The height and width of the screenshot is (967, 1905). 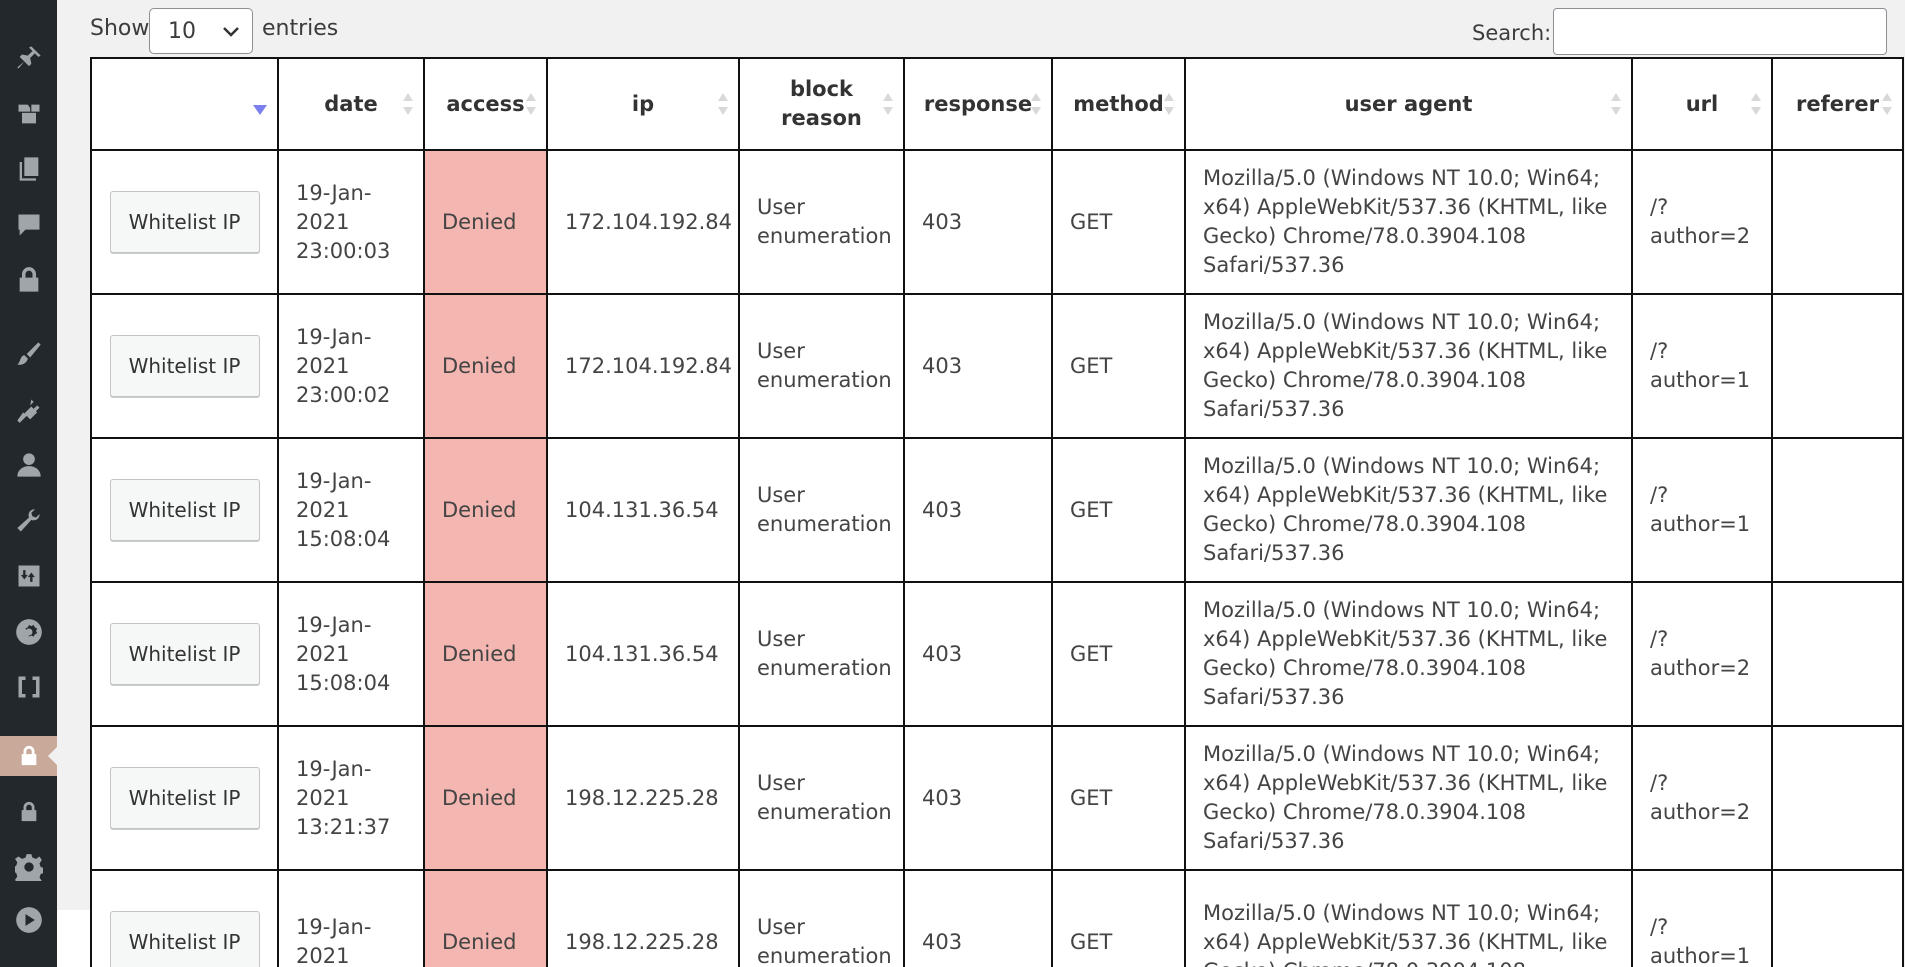 What do you see at coordinates (28, 354) in the screenshot?
I see `appearance-icon` at bounding box center [28, 354].